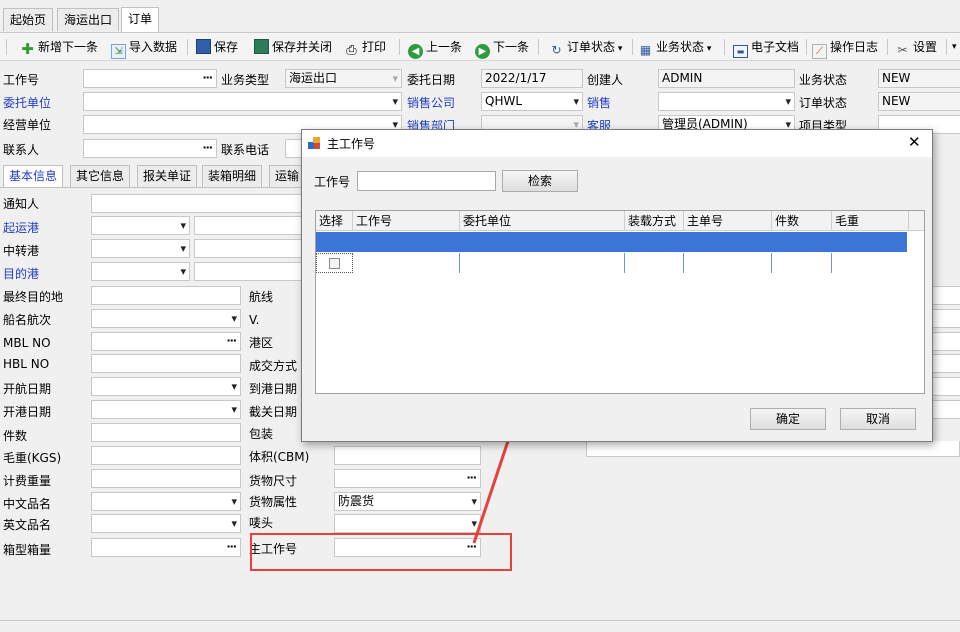 The image size is (960, 632). I want to click on chart-log-icon: ⟋, so click(819, 51).